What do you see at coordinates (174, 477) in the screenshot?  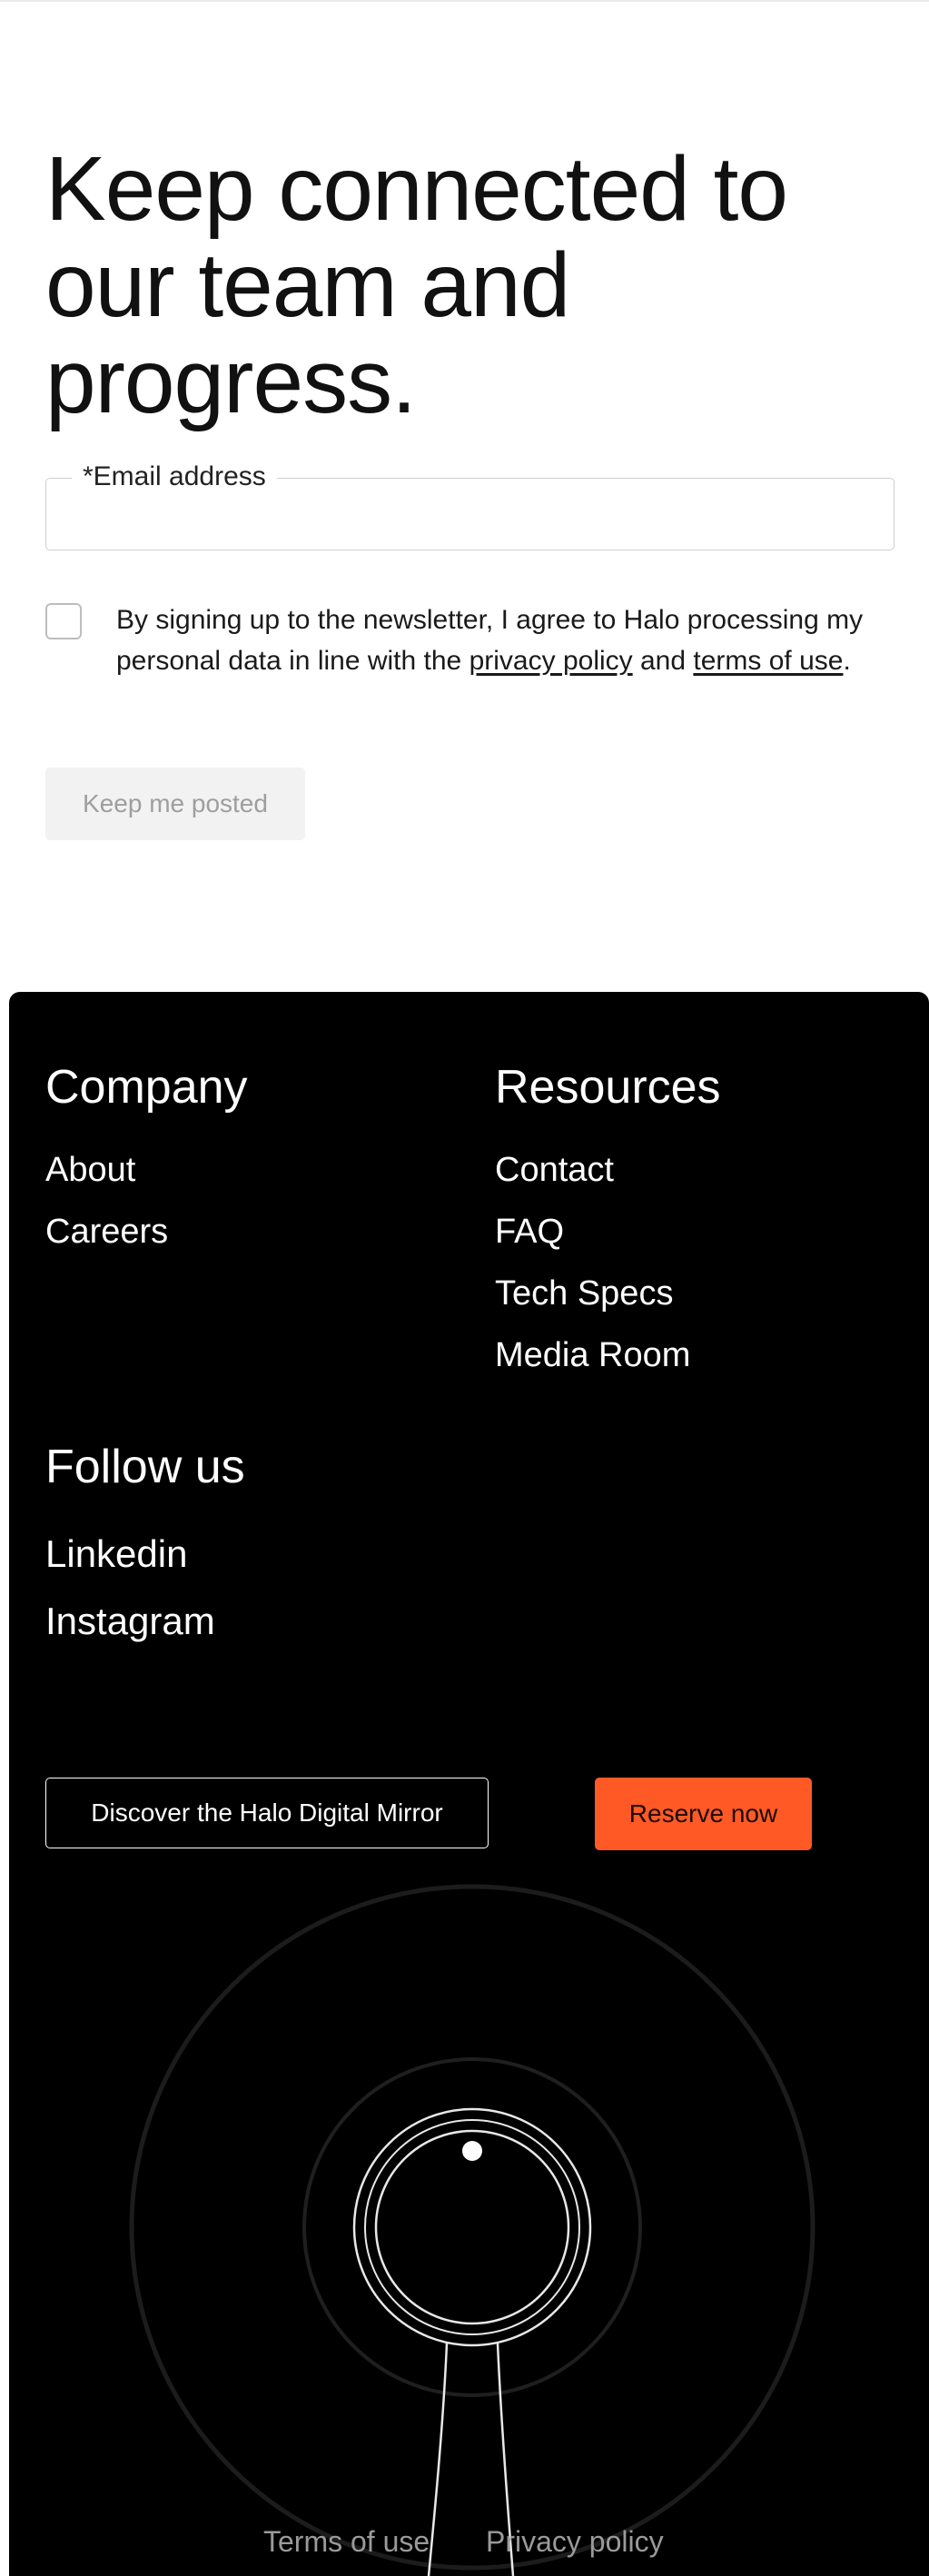 I see `email-label: *Email address` at bounding box center [174, 477].